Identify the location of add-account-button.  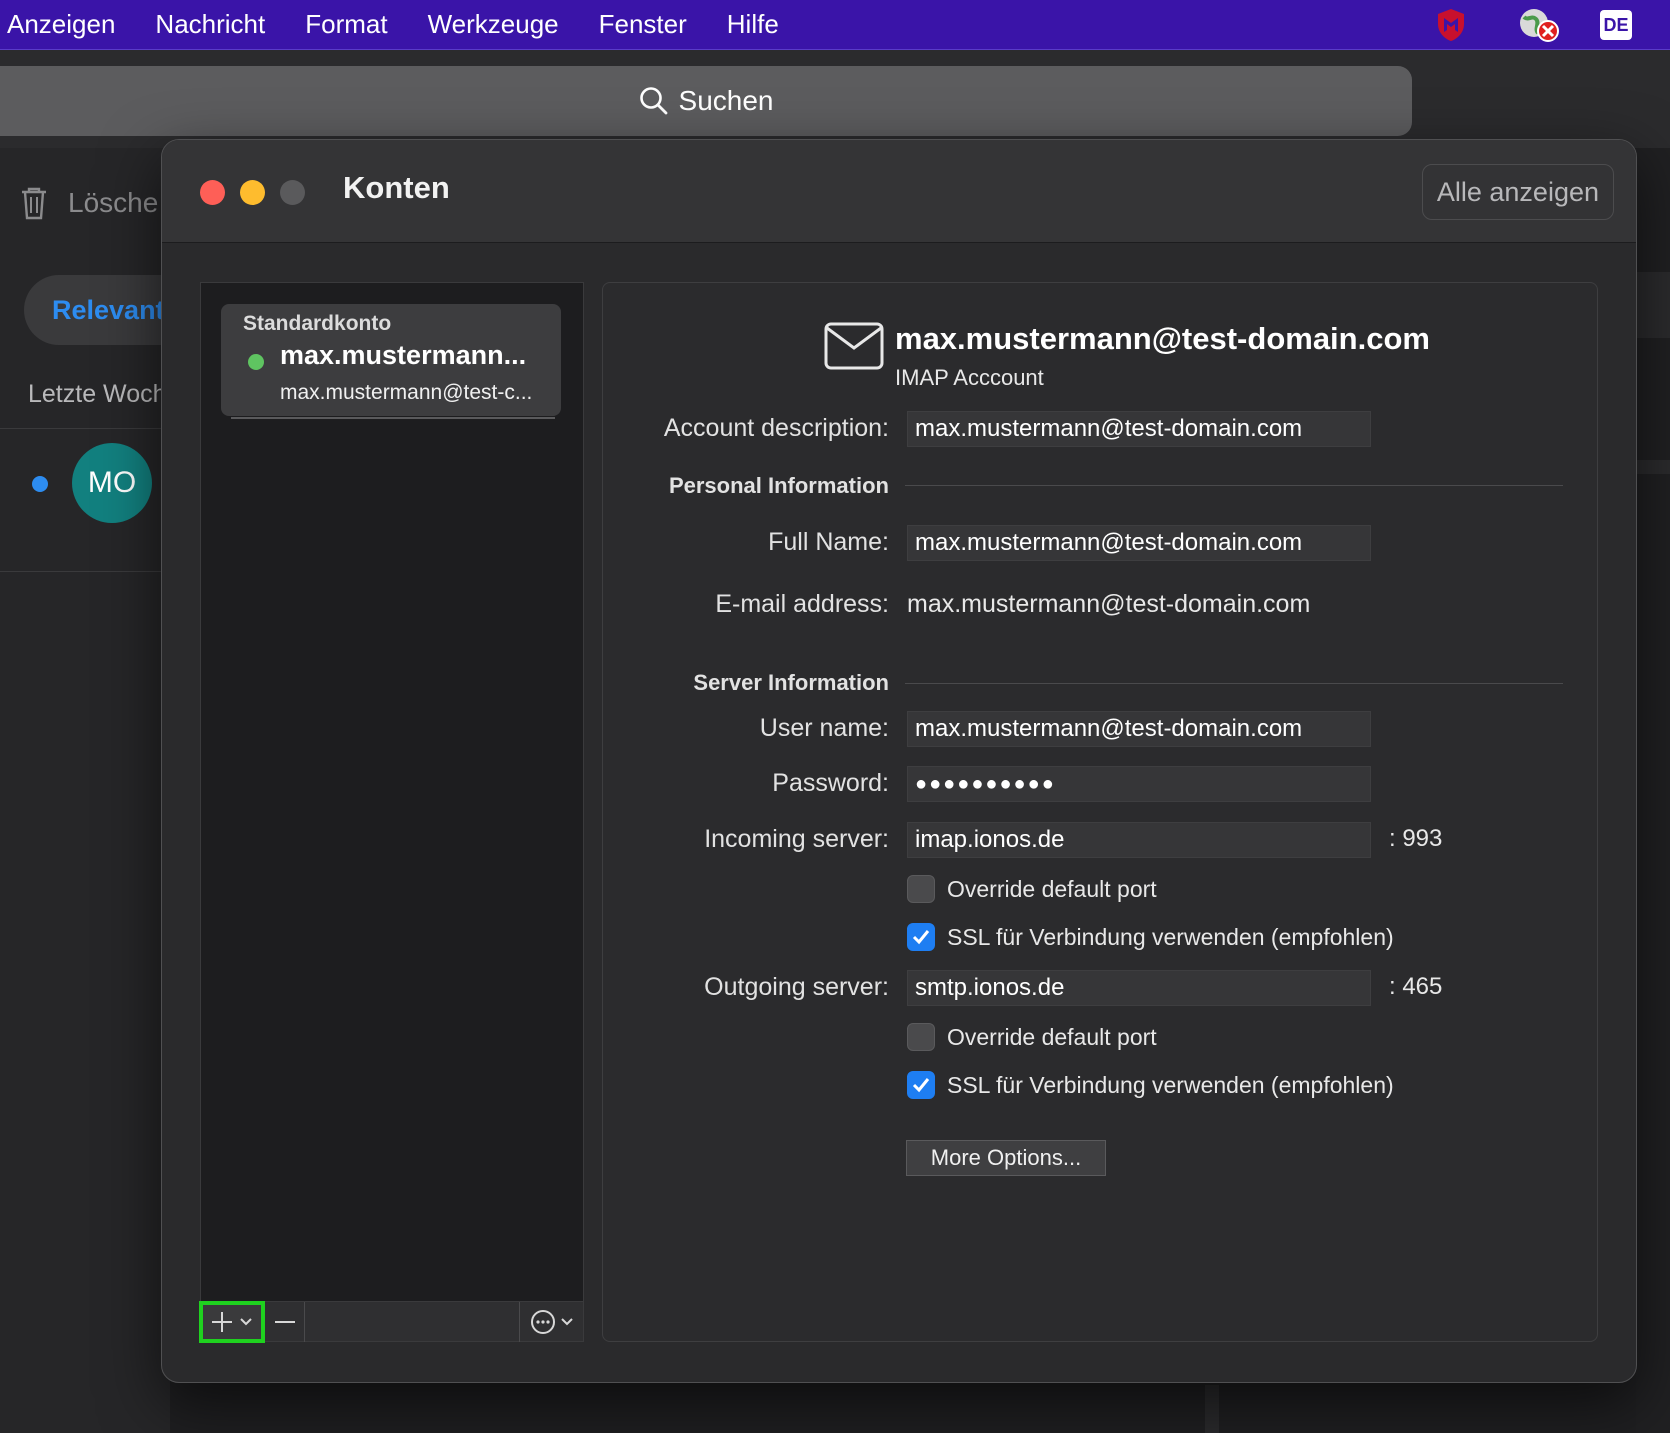
(232, 1322).